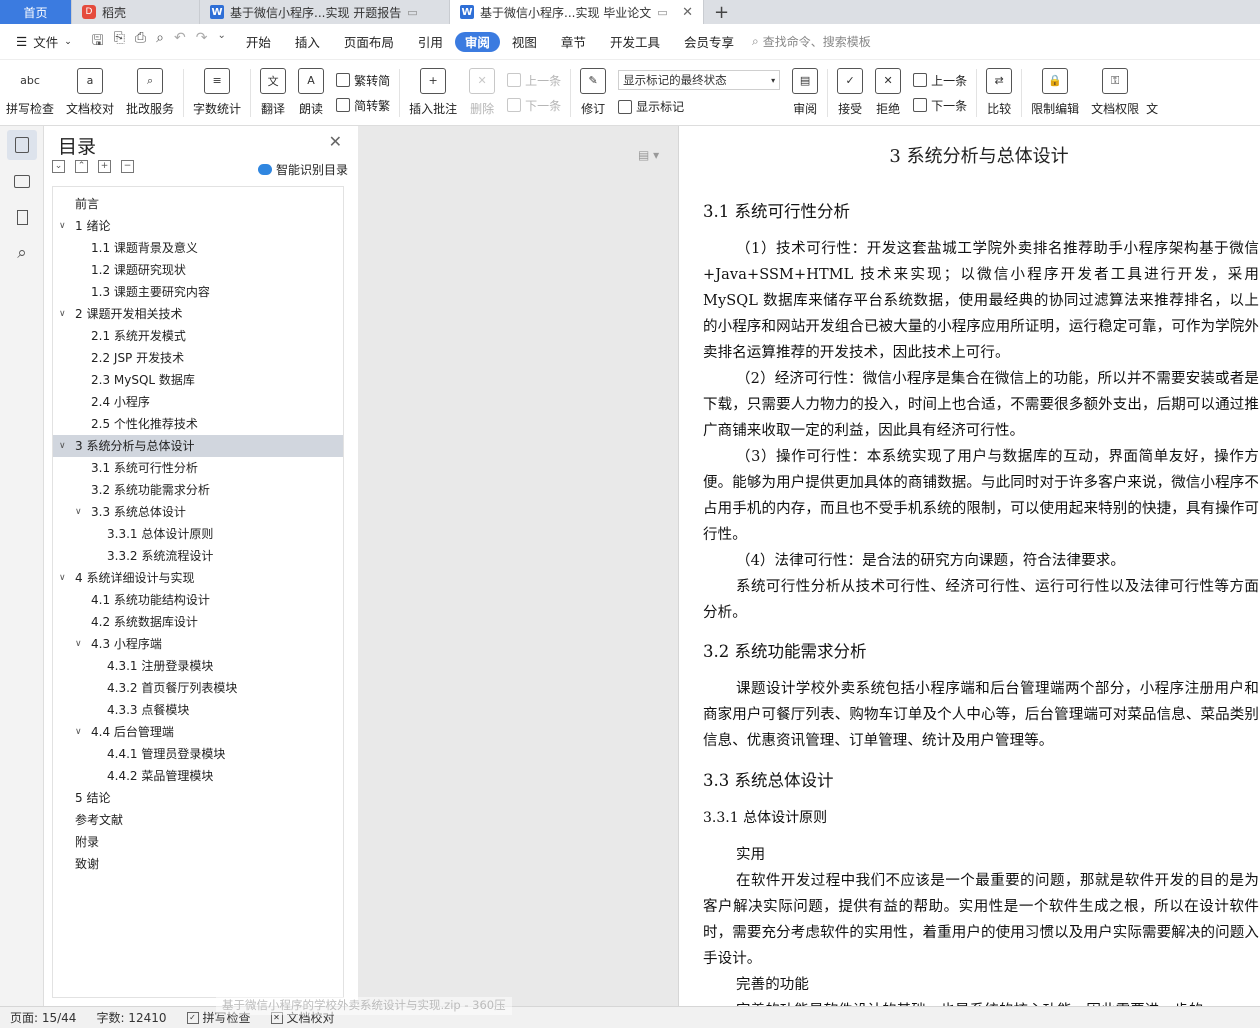 This screenshot has height=1028, width=1260. I want to click on toc-item: 1.2 课题研究现状, so click(198, 270).